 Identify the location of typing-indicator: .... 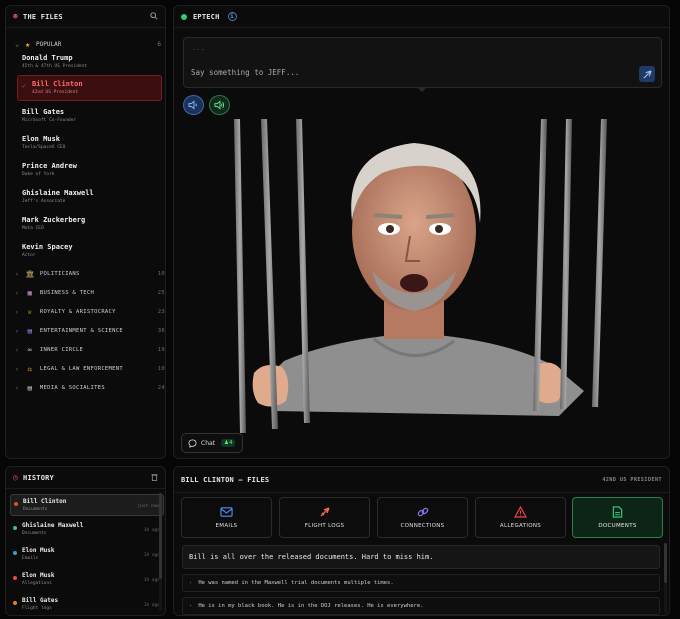
(198, 48).